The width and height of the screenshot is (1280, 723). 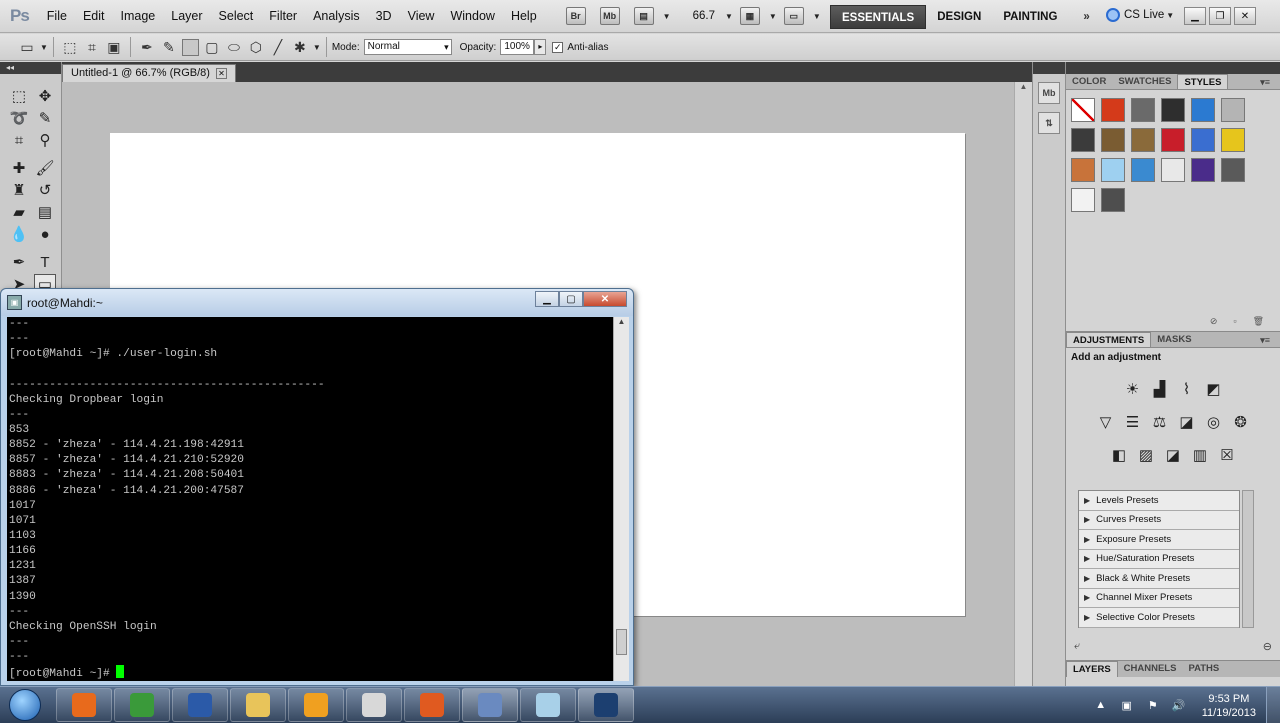 What do you see at coordinates (19, 168) in the screenshot?
I see `healing-brush-tool-icon: ✚` at bounding box center [19, 168].